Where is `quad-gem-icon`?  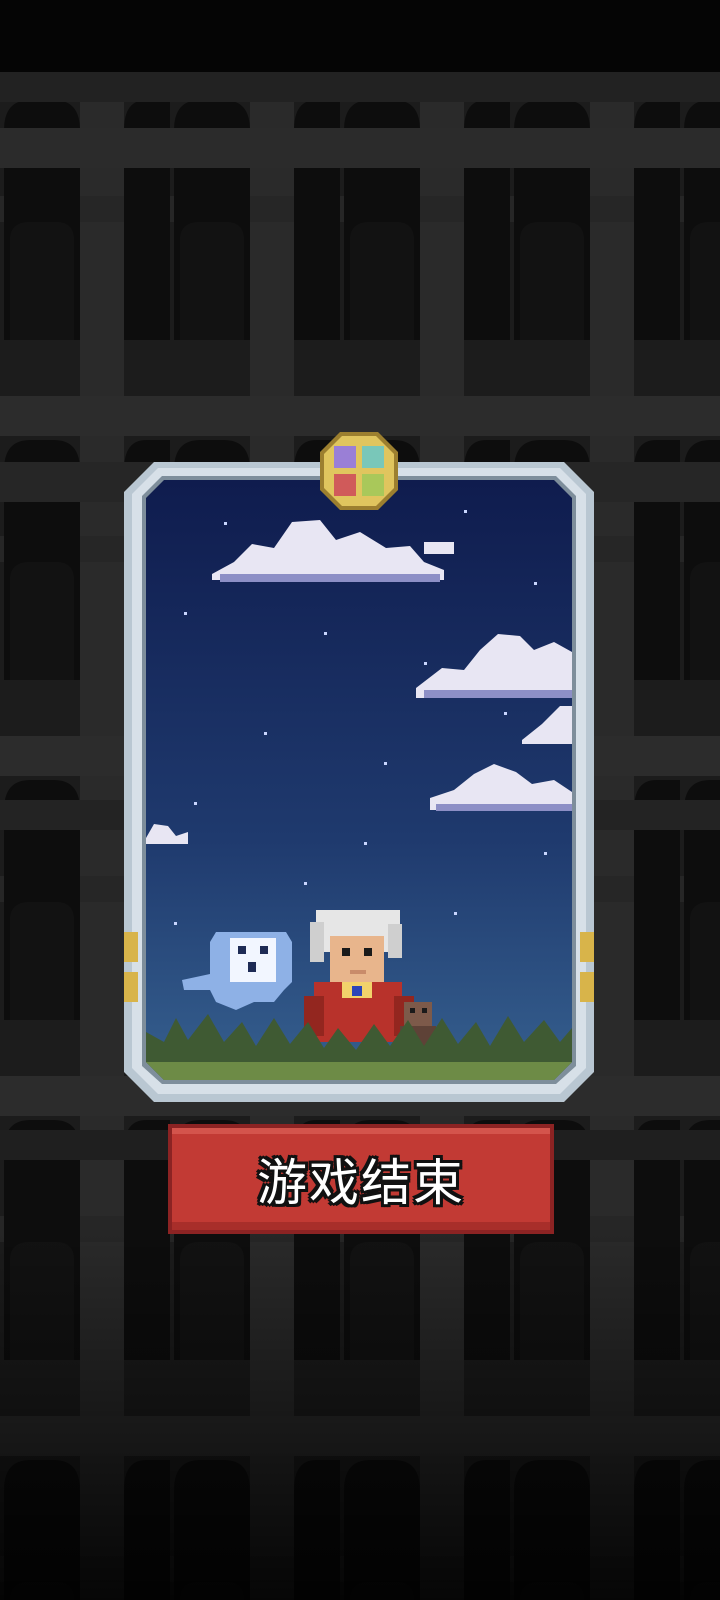
quad-gem-icon is located at coordinates (359, 471).